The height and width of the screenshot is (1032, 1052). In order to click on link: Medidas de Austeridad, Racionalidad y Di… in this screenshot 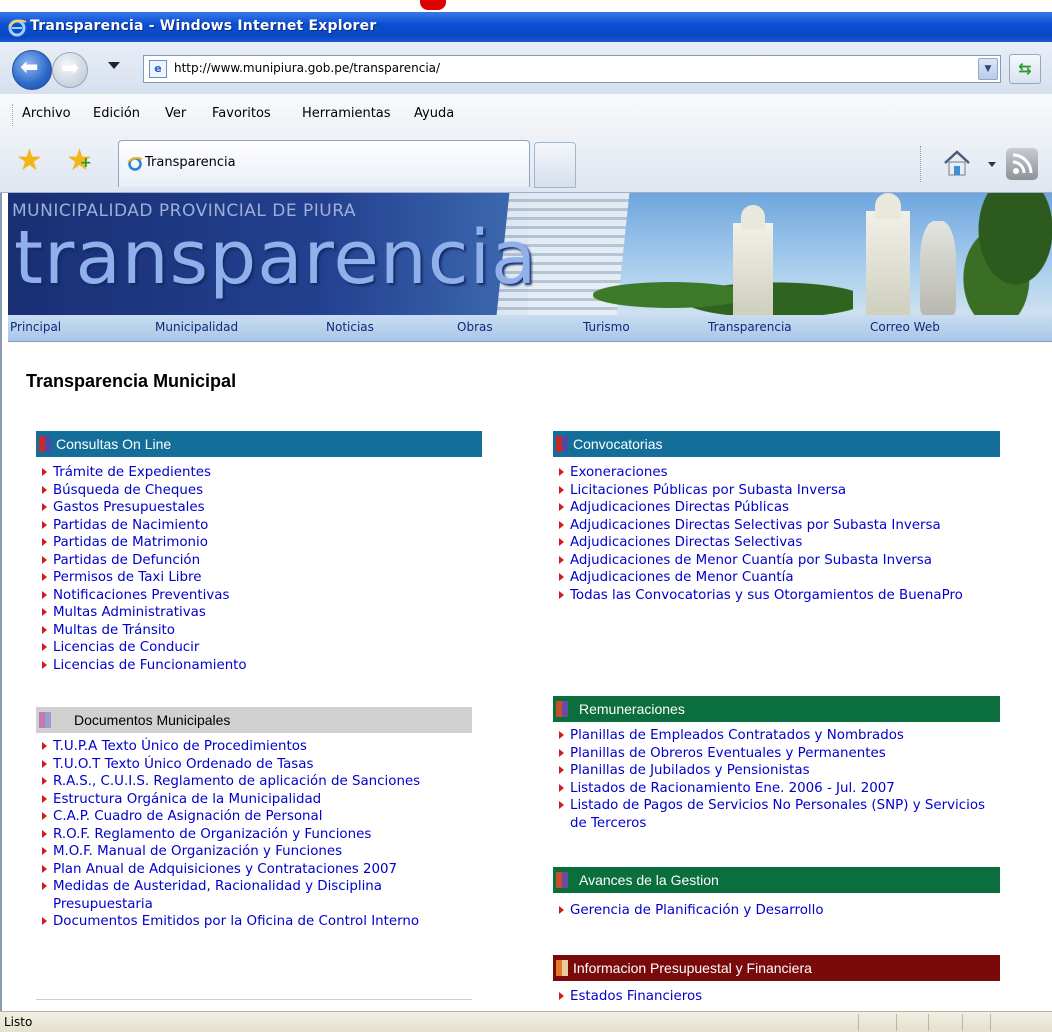, I will do `click(217, 895)`.